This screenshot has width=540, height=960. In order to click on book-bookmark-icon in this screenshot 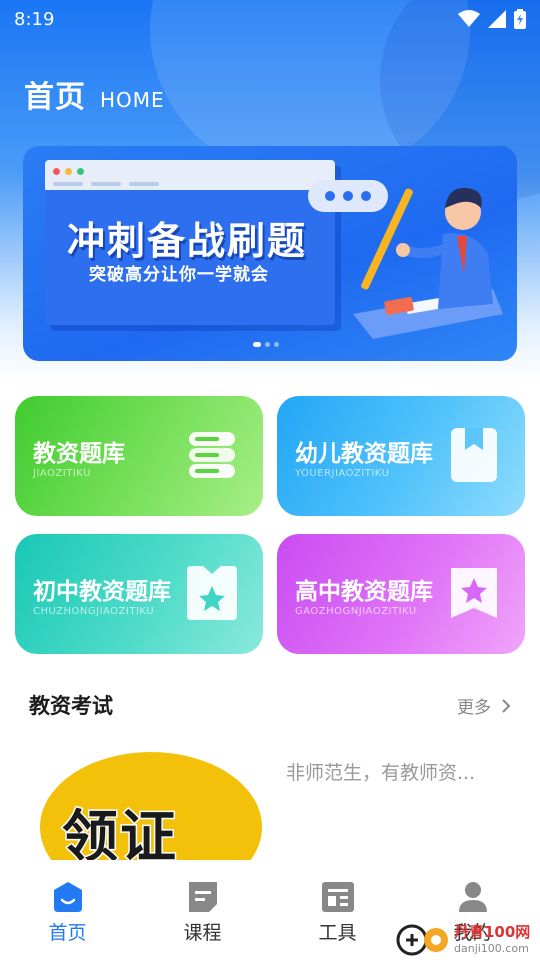, I will do `click(474, 455)`.